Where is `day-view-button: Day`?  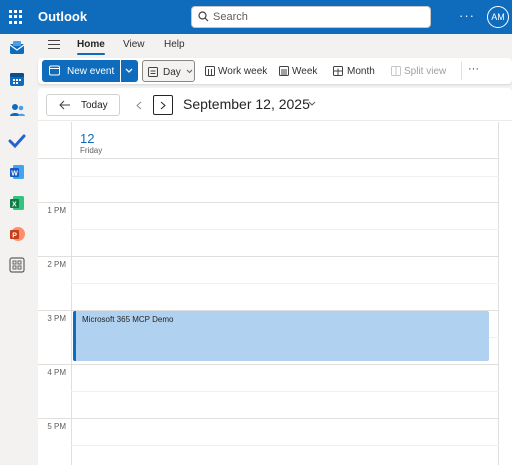
day-view-button: Day is located at coordinates (168, 71).